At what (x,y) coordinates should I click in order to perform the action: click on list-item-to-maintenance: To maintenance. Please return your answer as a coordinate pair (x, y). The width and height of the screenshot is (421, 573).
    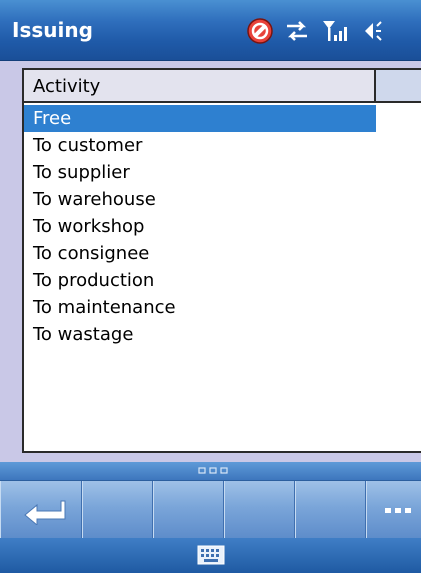
    Looking at the image, I should click on (200, 307).